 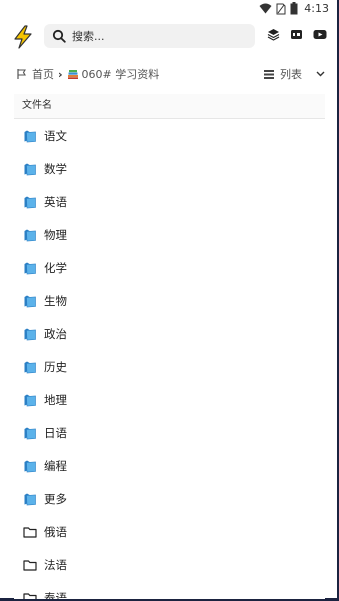 I want to click on list-item: 物理, so click(x=169, y=234).